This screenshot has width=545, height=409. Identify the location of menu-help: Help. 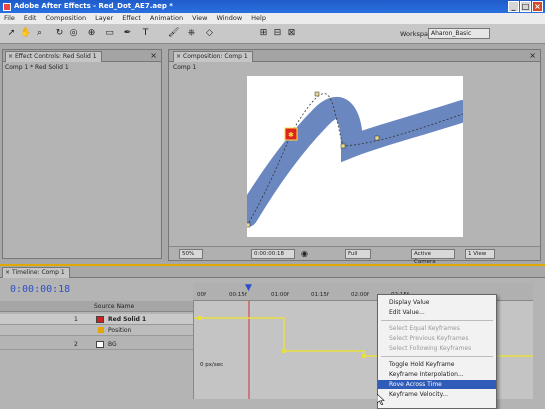
(258, 18).